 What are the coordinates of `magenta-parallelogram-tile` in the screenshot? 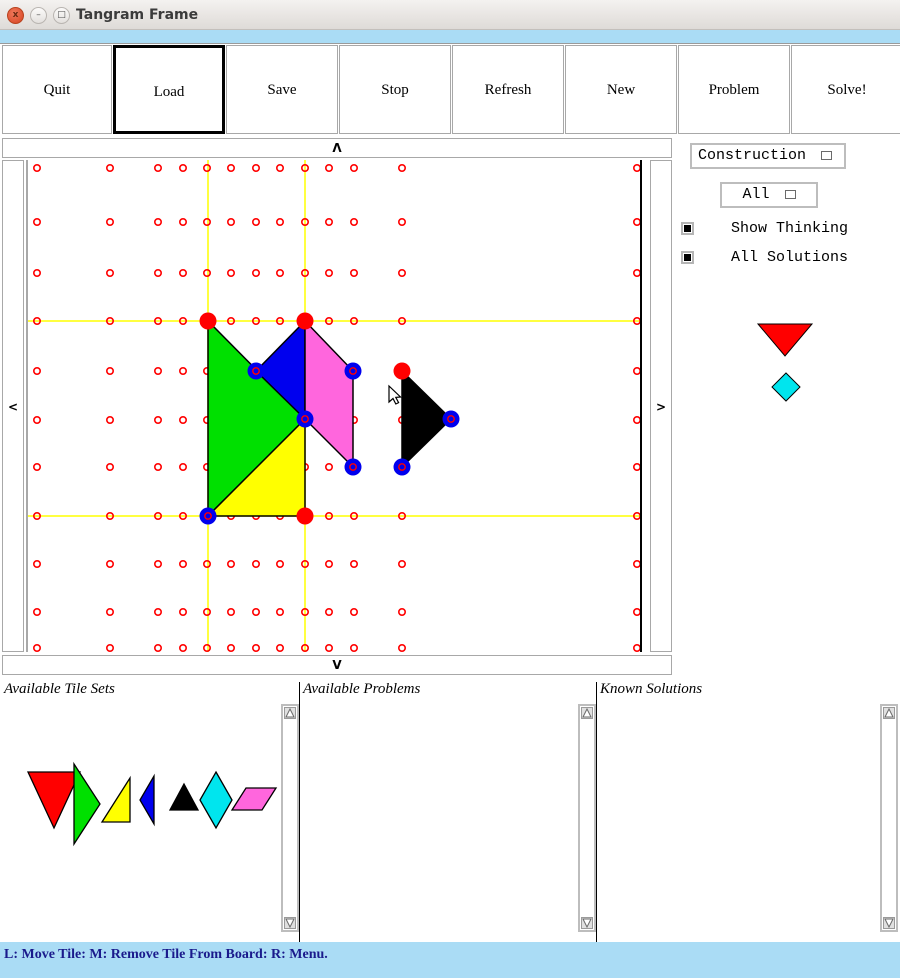 It's located at (254, 799).